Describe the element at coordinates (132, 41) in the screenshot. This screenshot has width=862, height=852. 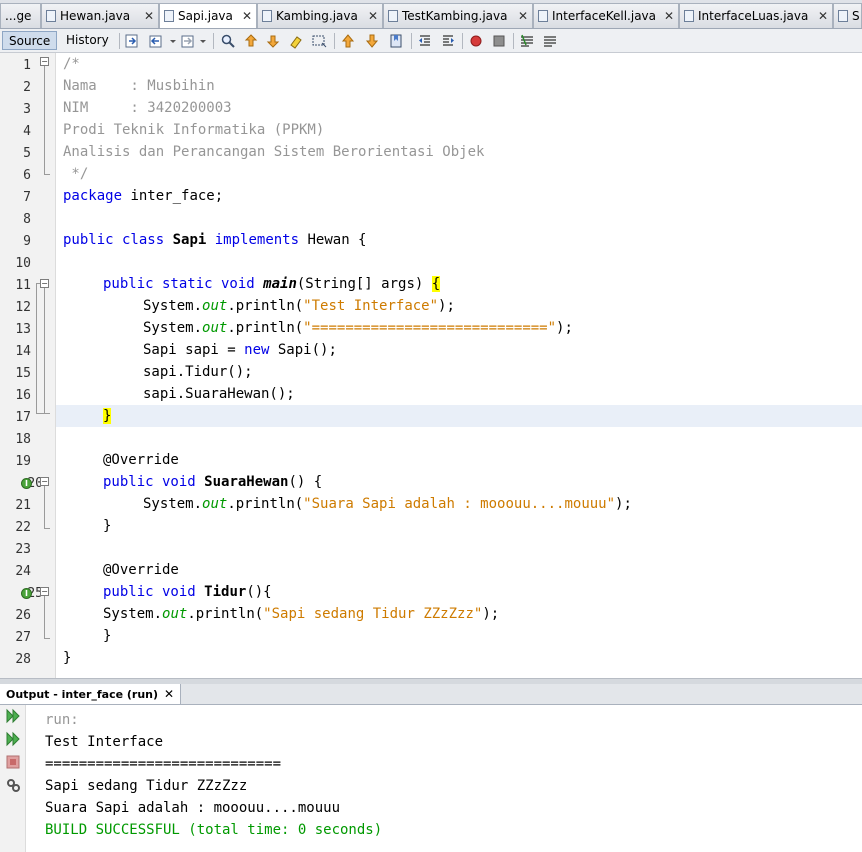
I see `last-edit-icon` at that location.